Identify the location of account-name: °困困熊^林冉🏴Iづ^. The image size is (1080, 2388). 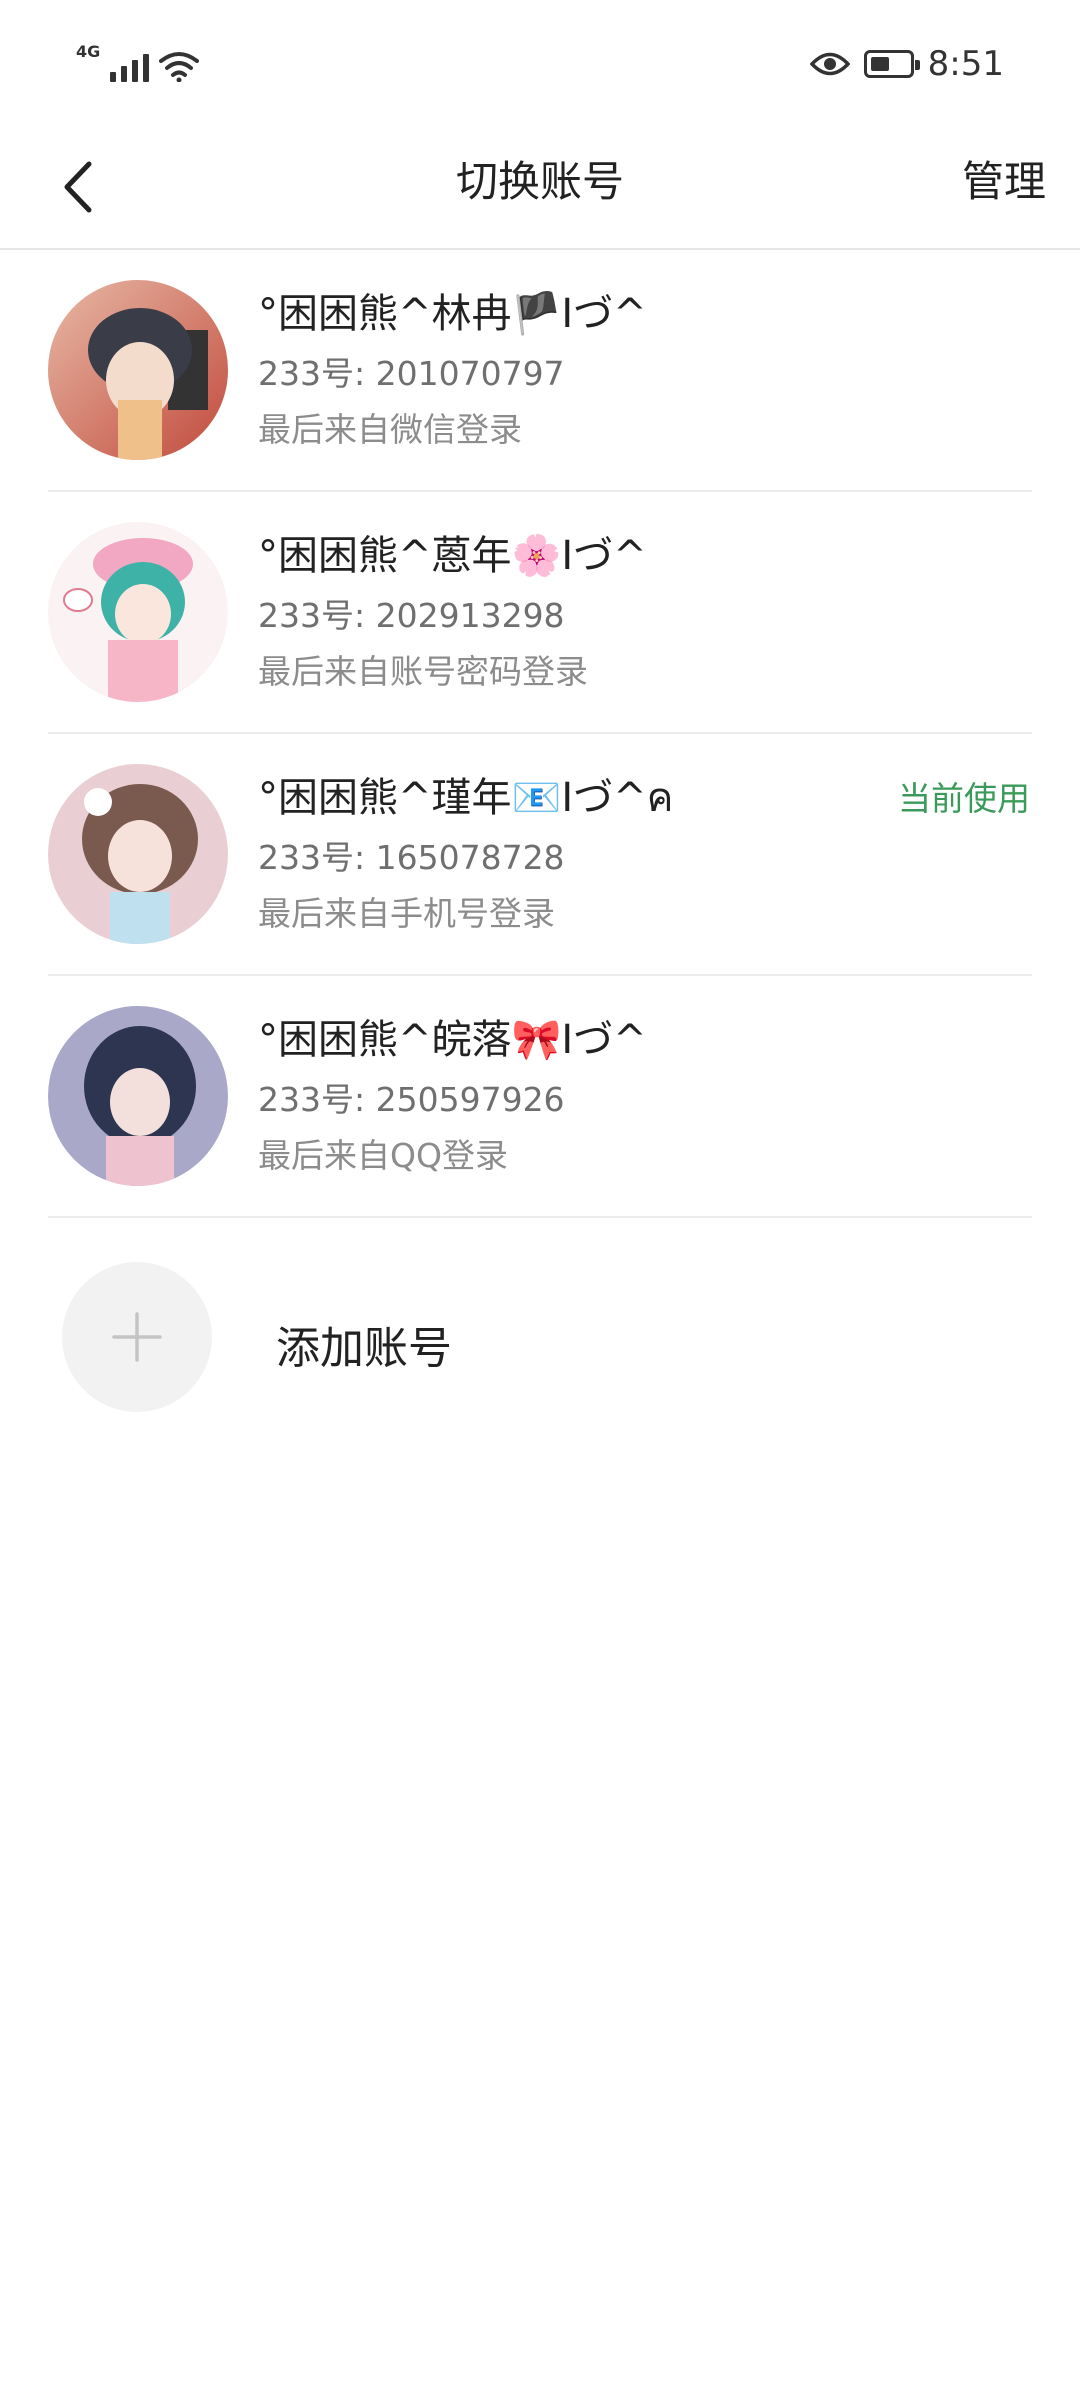
(452, 314).